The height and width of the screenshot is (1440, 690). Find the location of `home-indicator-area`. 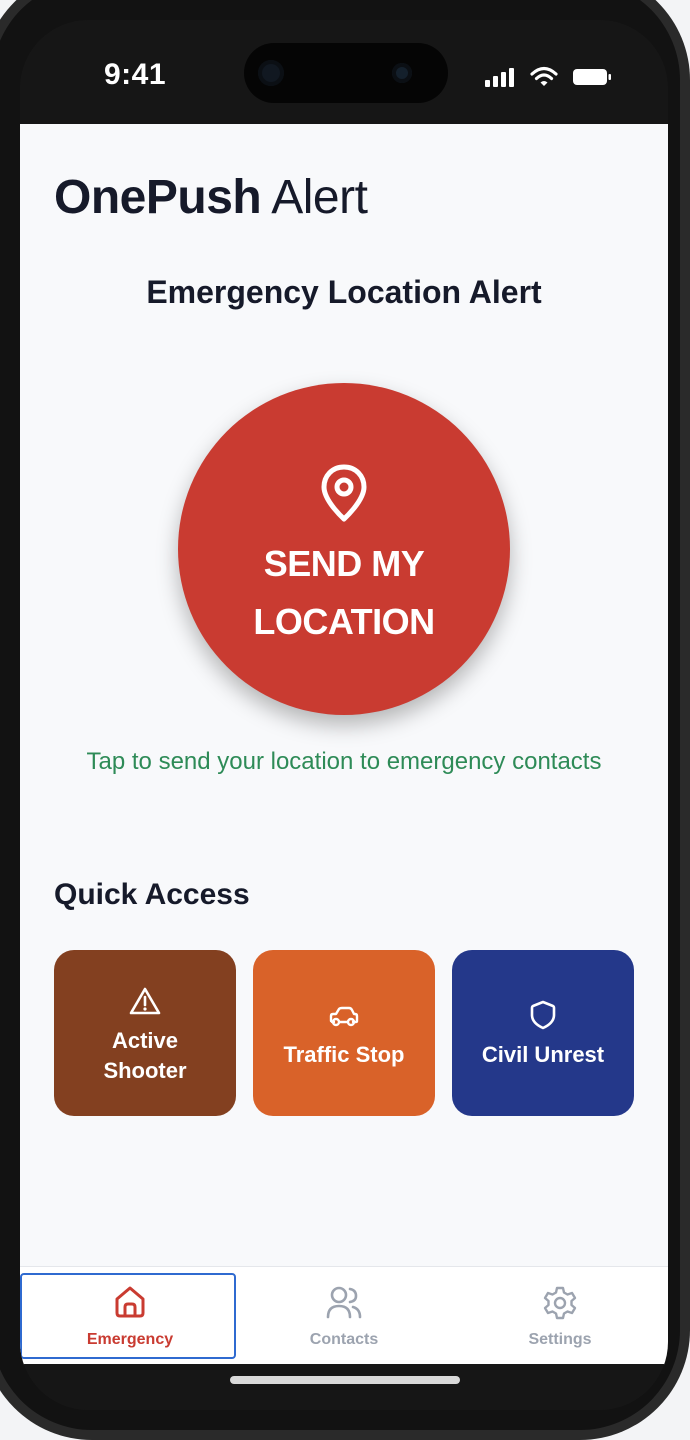

home-indicator-area is located at coordinates (344, 1387).